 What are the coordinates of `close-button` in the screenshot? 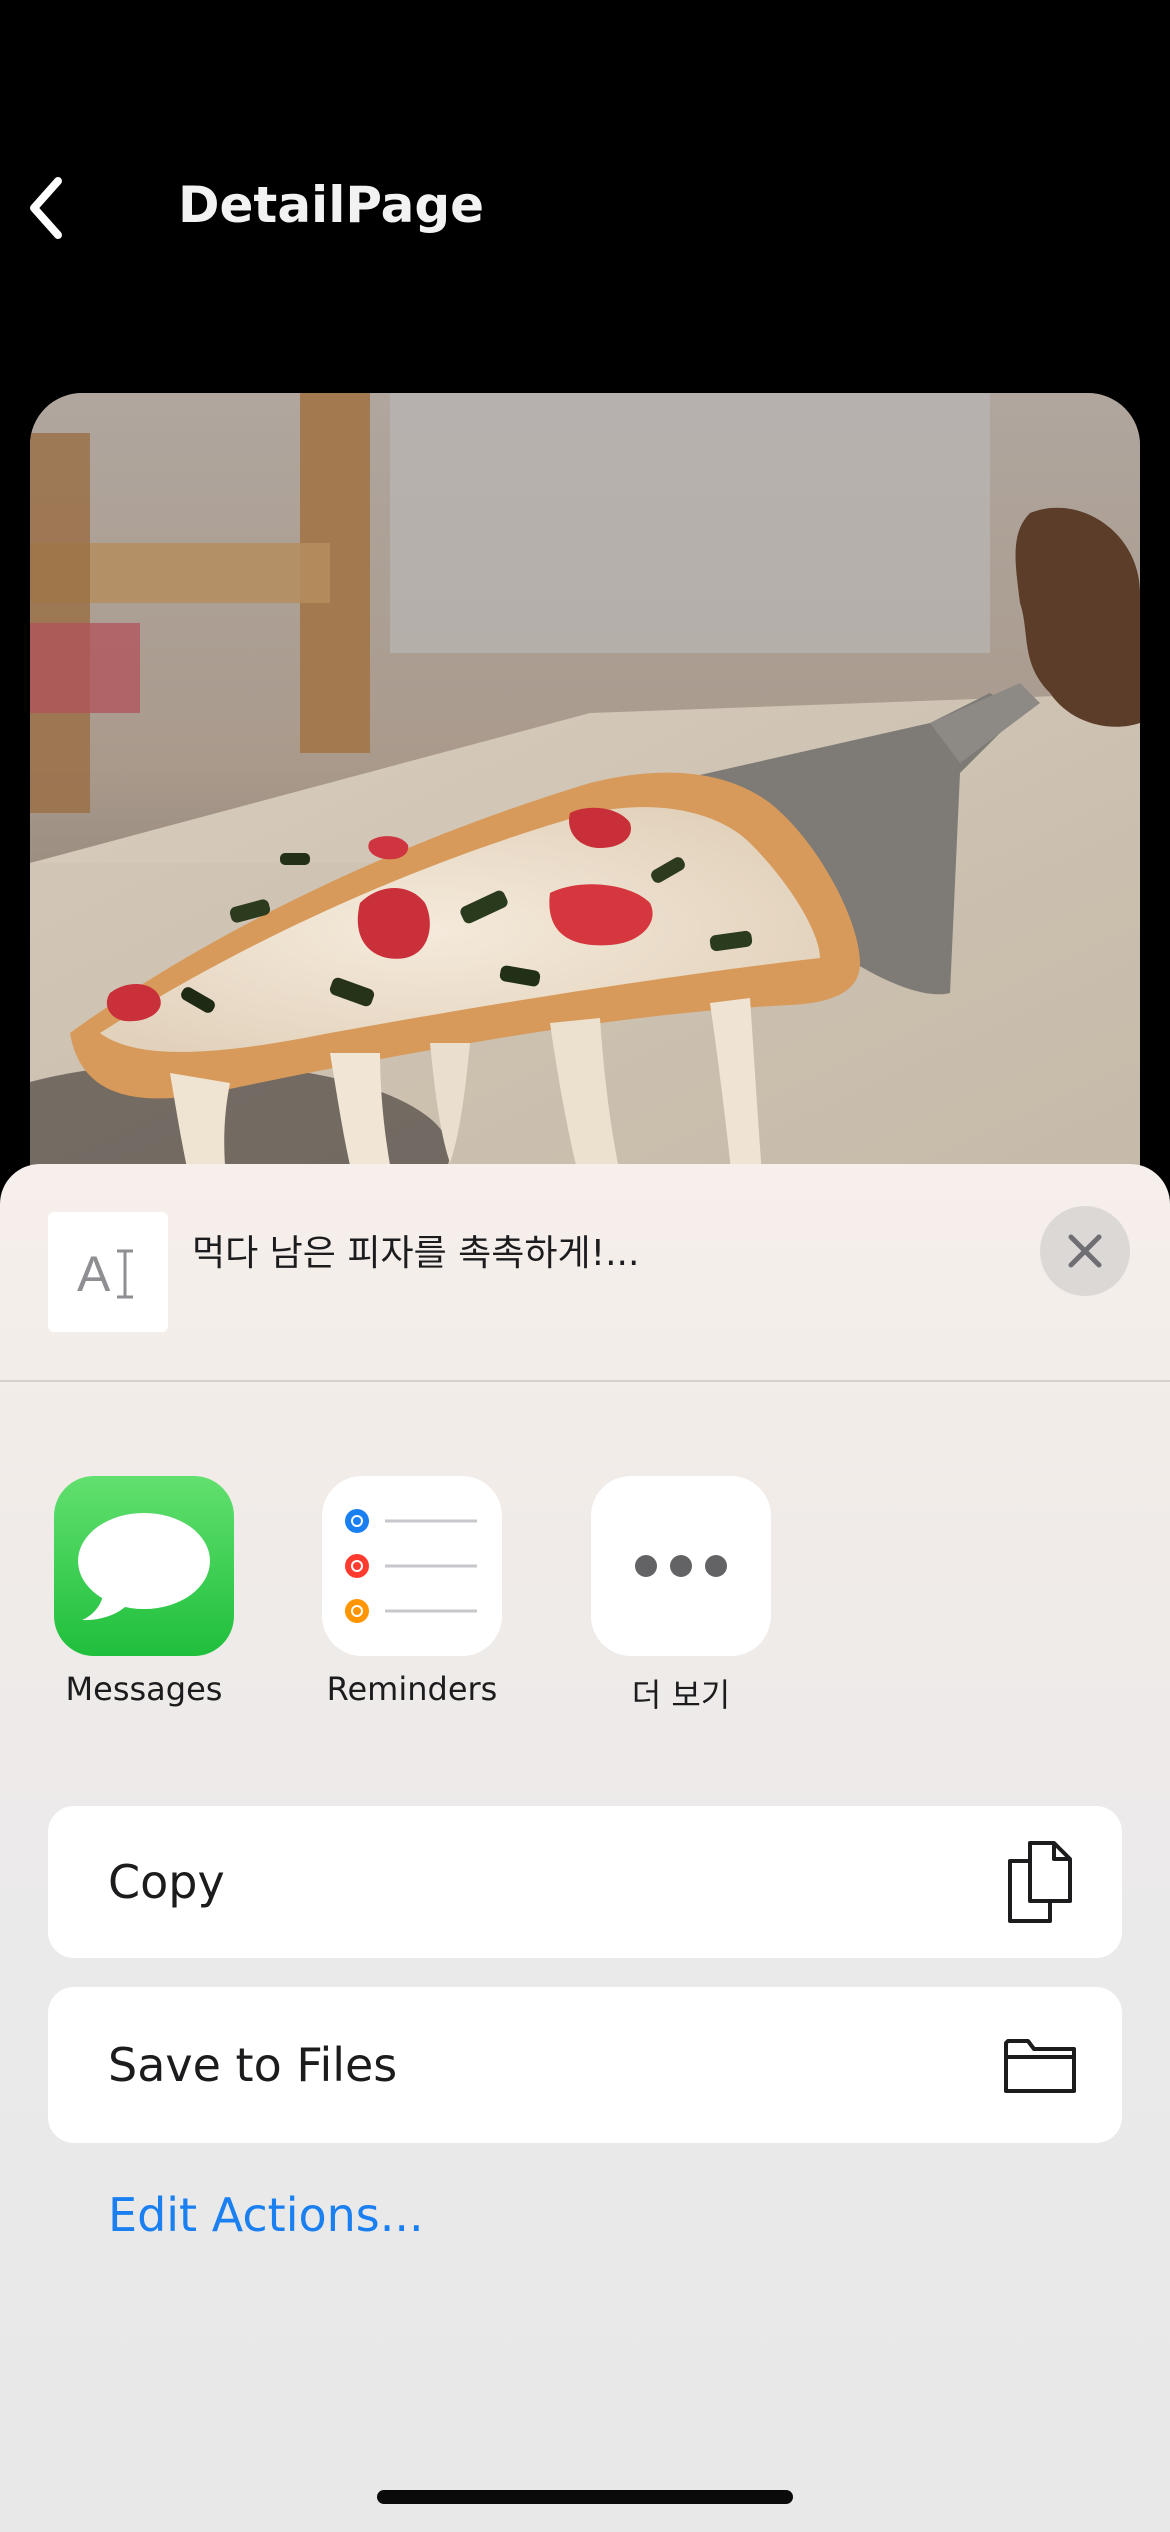 It's located at (1085, 1251).